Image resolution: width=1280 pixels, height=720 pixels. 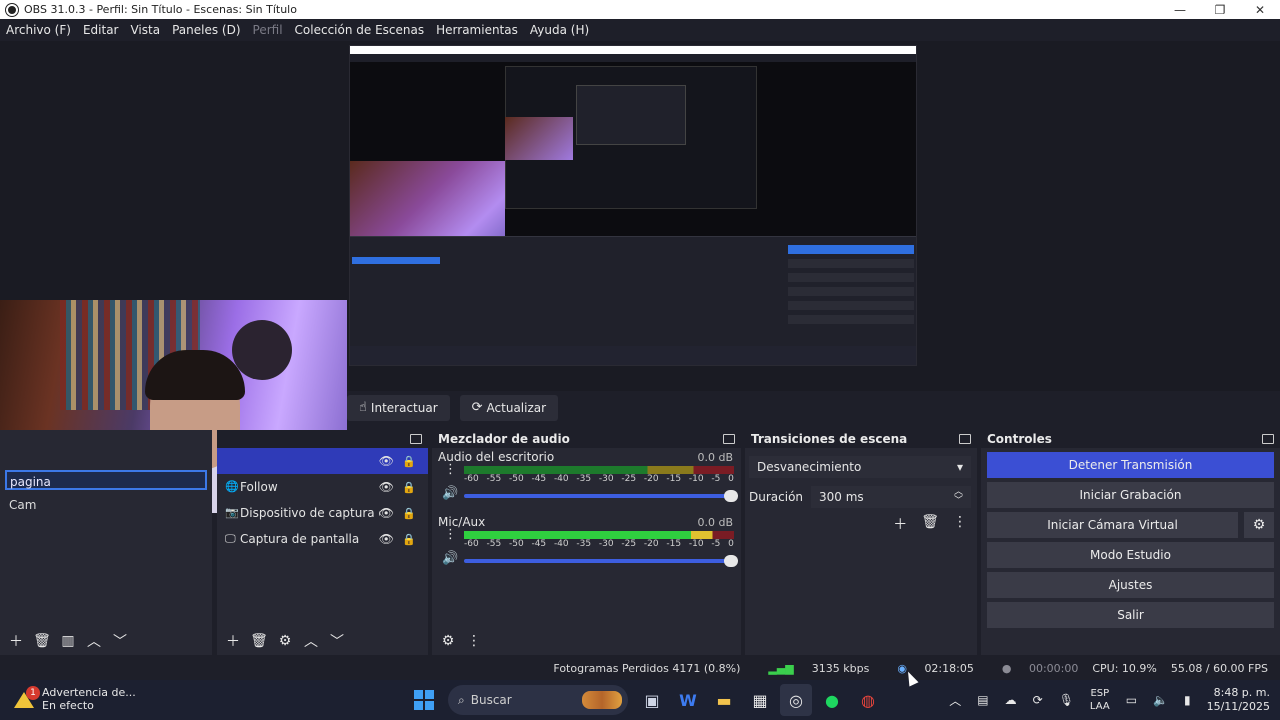 What do you see at coordinates (398, 407) in the screenshot?
I see `interact-button: ☝ Interactuar` at bounding box center [398, 407].